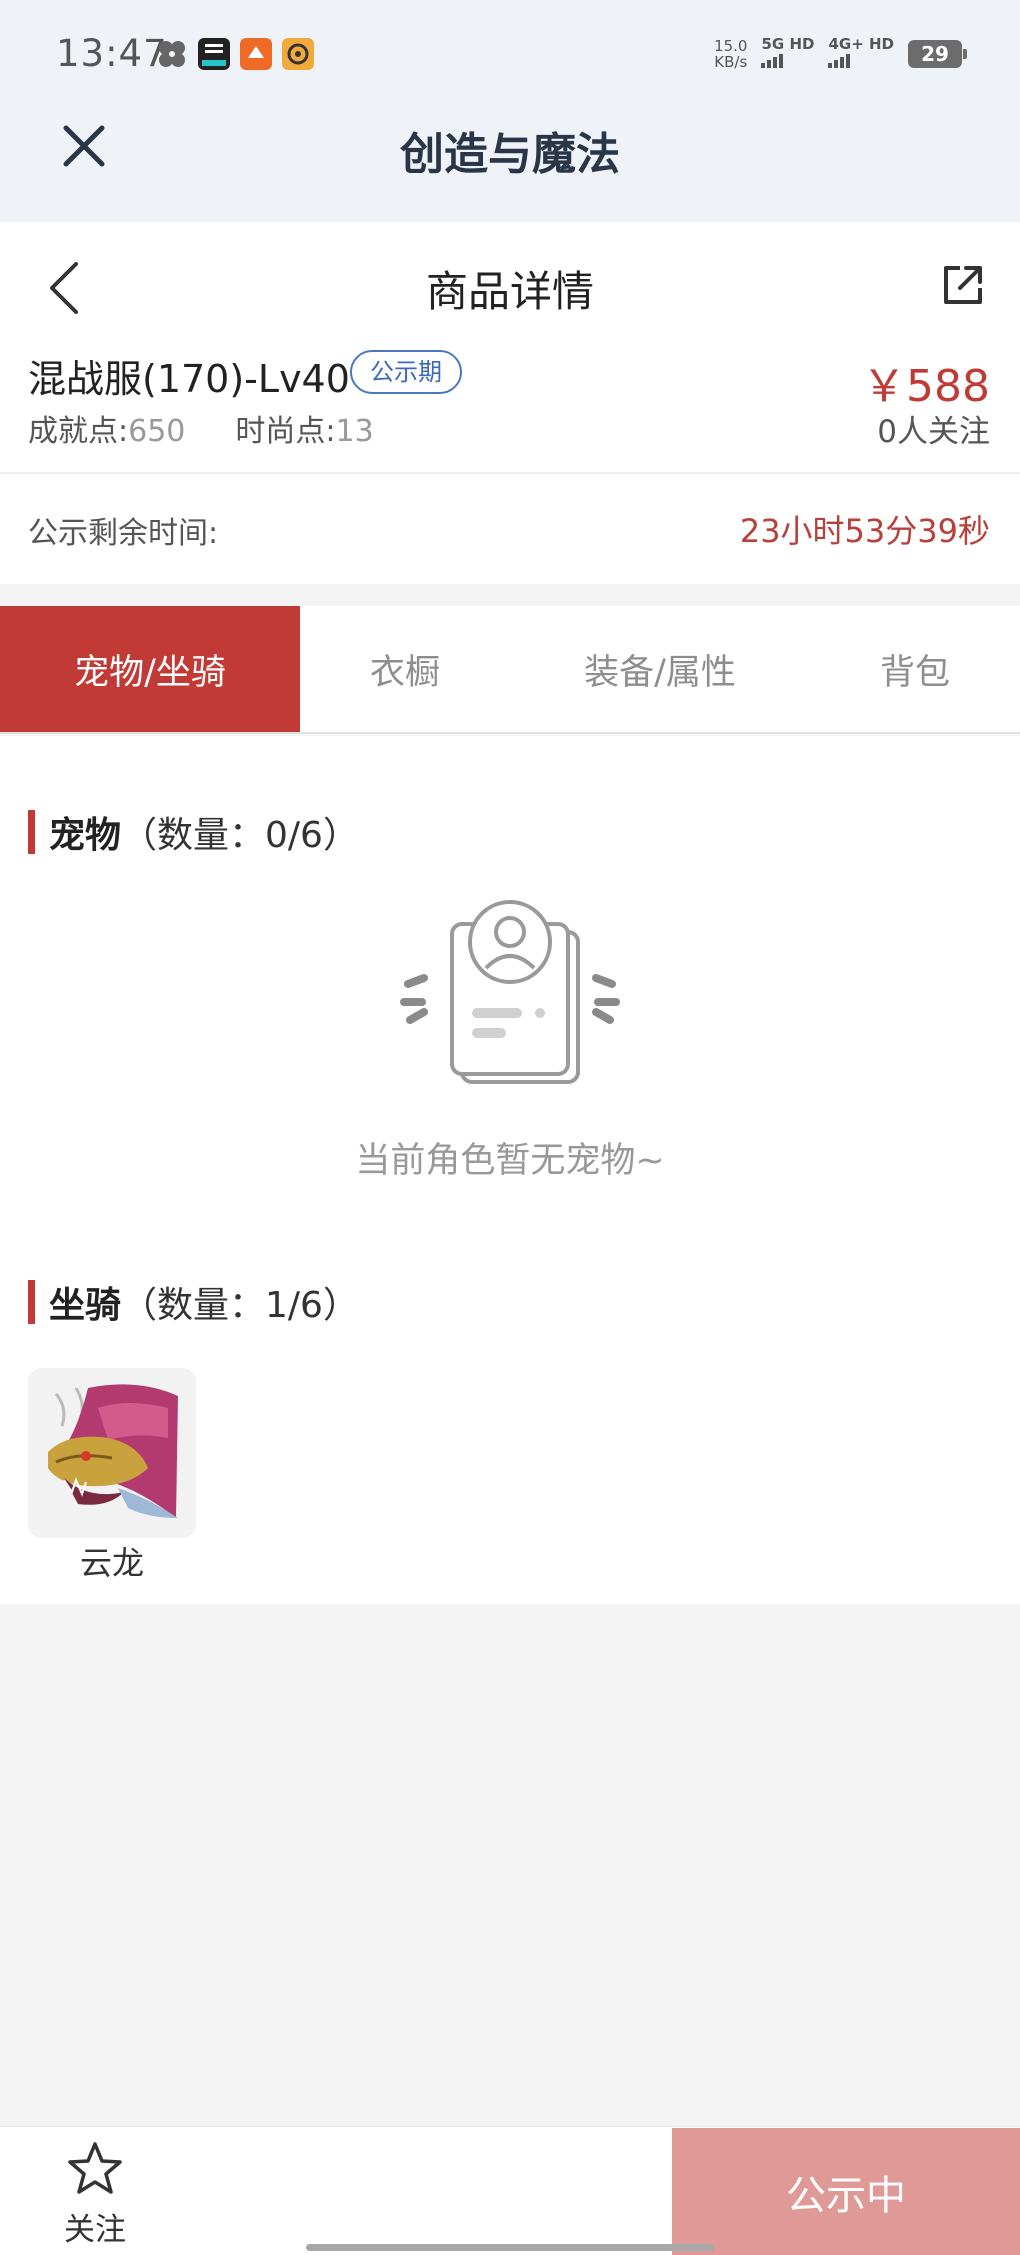 The image size is (1020, 2255). What do you see at coordinates (861, 54) in the screenshot?
I see `sim2-signal: 4G+ HD` at bounding box center [861, 54].